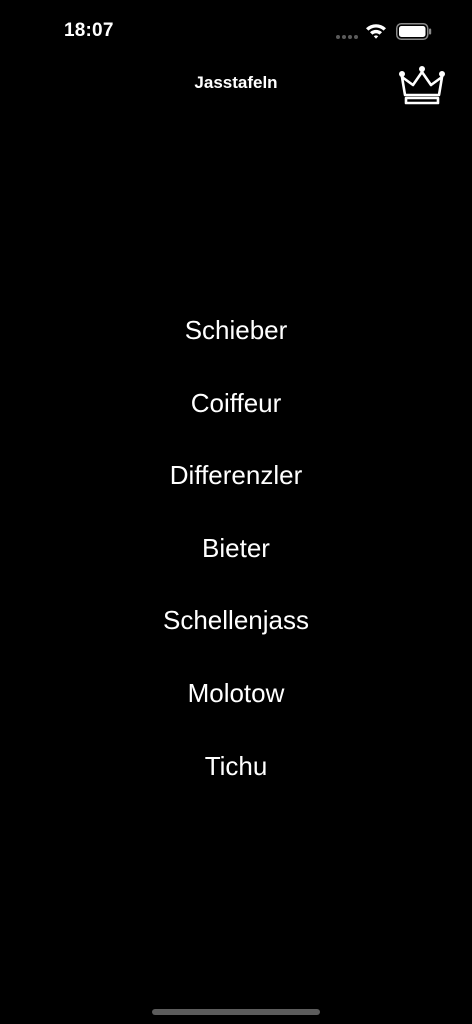 This screenshot has width=472, height=1024. I want to click on menu-item-schieber: Schieber, so click(236, 336).